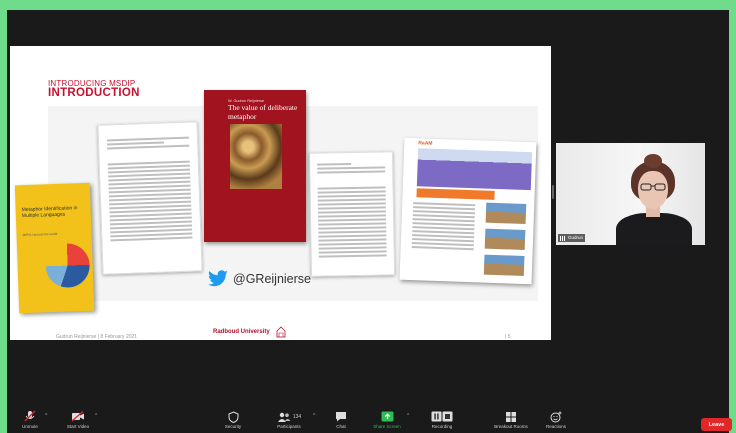 This screenshot has width=736, height=433. I want to click on participant-name-label: Gudrun, so click(572, 238).